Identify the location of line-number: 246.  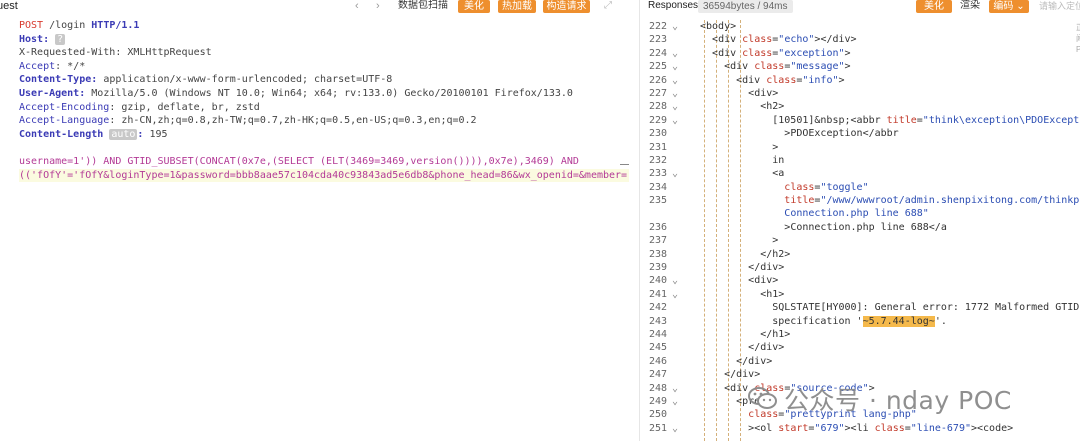
(657, 361).